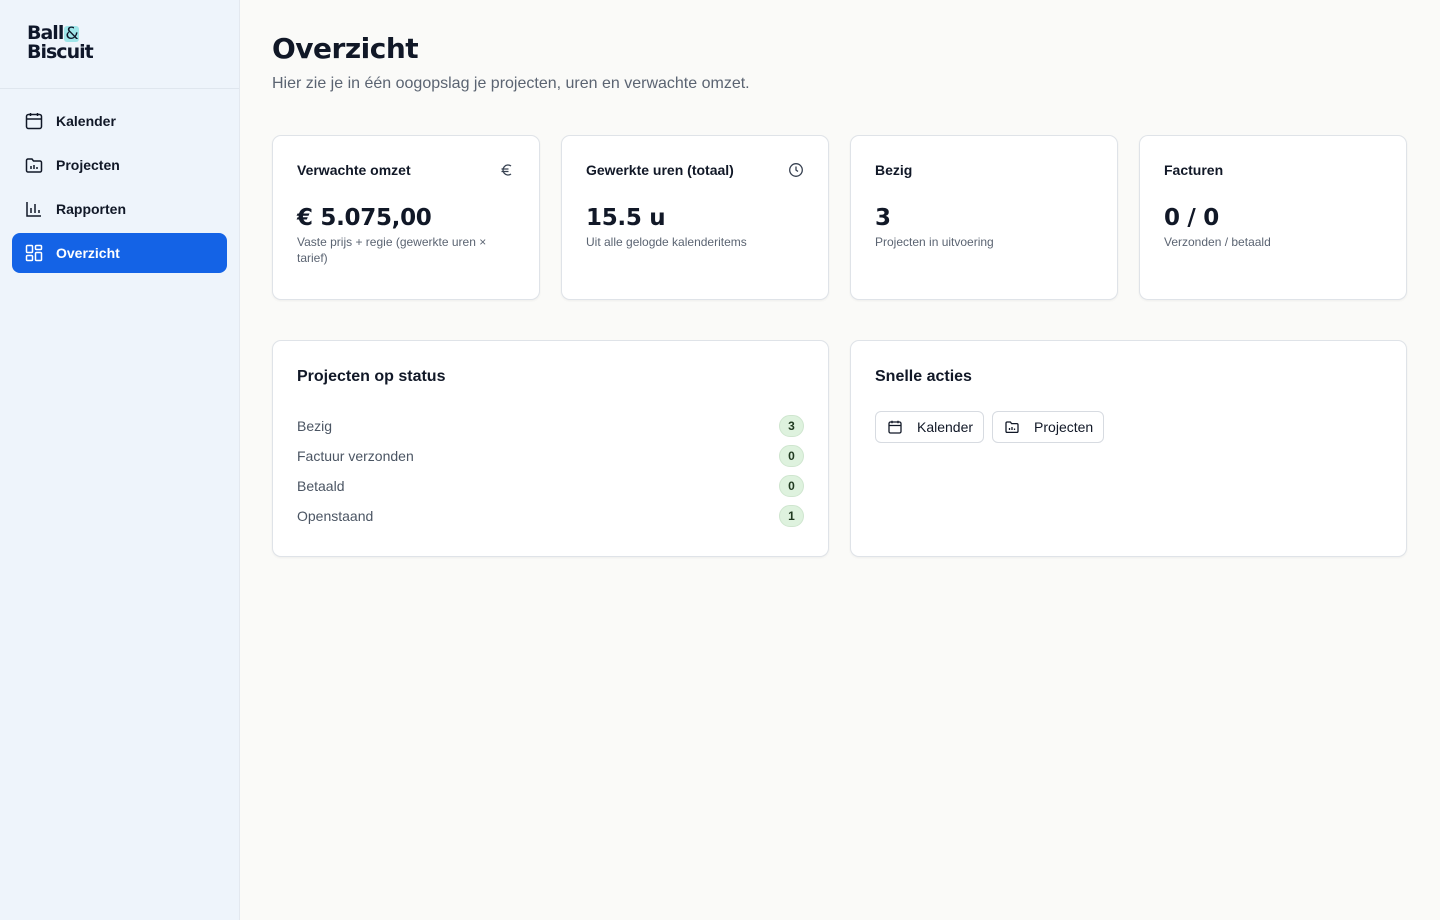  Describe the element at coordinates (791, 516) in the screenshot. I see `count-badge: 1` at that location.